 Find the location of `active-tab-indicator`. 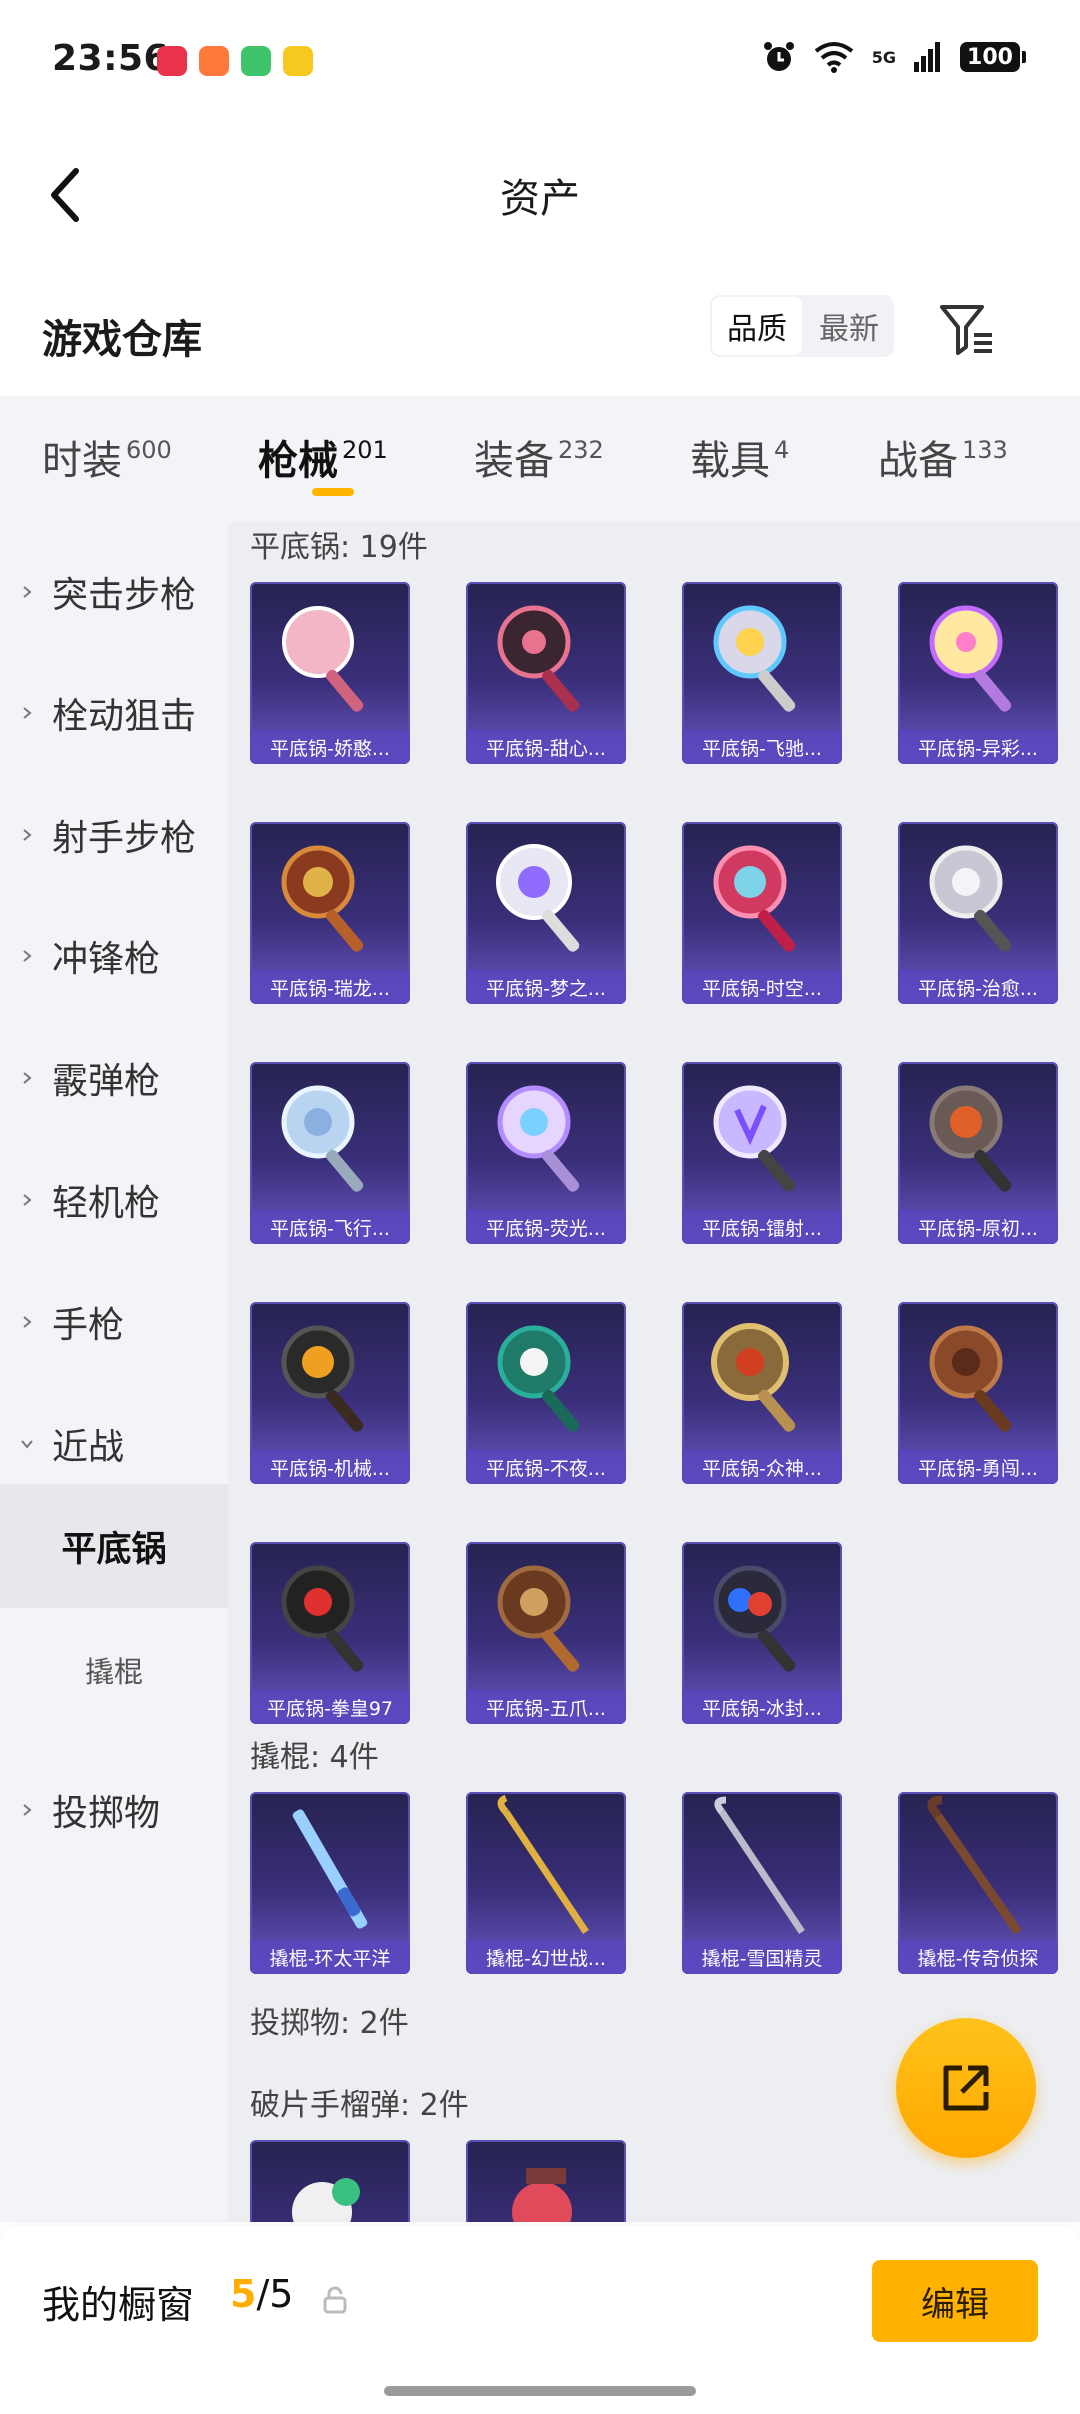

active-tab-indicator is located at coordinates (333, 492).